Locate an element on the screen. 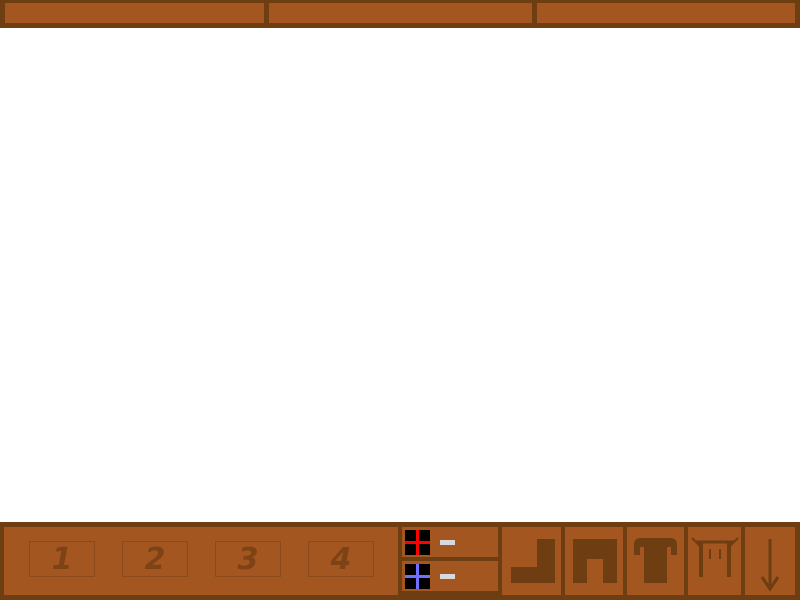 The width and height of the screenshot is (800, 600). mana-bar is located at coordinates (447, 576).